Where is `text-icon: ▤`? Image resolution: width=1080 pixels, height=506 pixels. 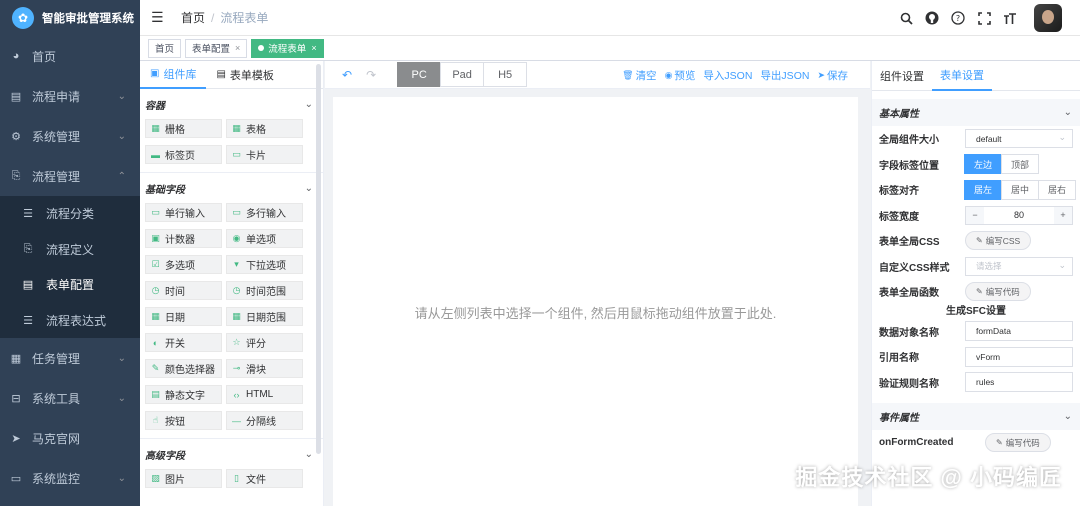
text-icon: ▤ is located at coordinates (155, 394).